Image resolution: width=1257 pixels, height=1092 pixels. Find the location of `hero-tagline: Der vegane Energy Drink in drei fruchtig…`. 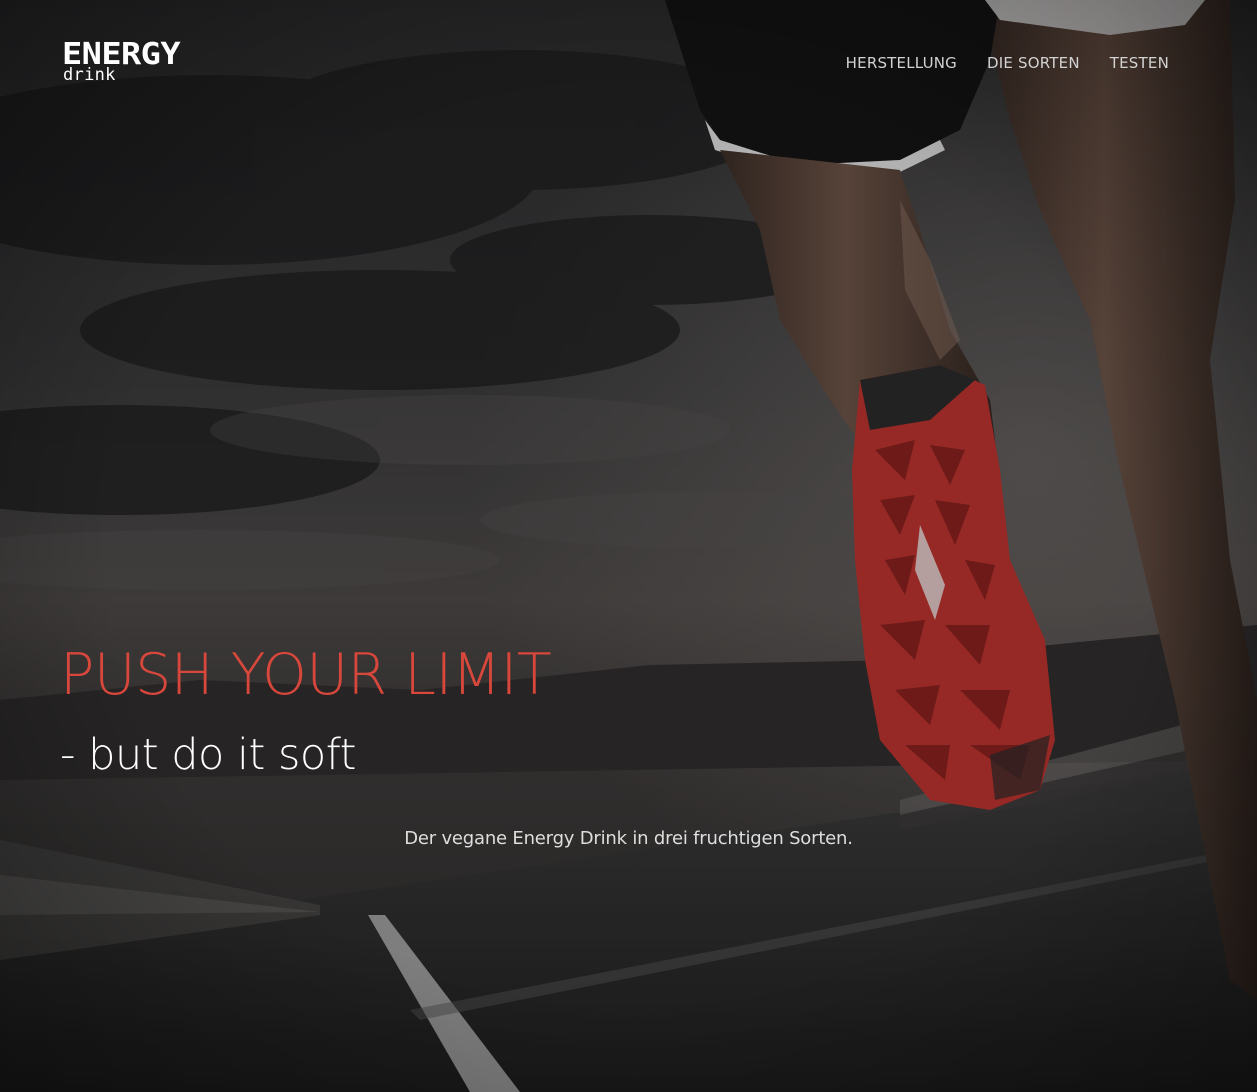

hero-tagline: Der vegane Energy Drink in drei fruchtig… is located at coordinates (628, 838).